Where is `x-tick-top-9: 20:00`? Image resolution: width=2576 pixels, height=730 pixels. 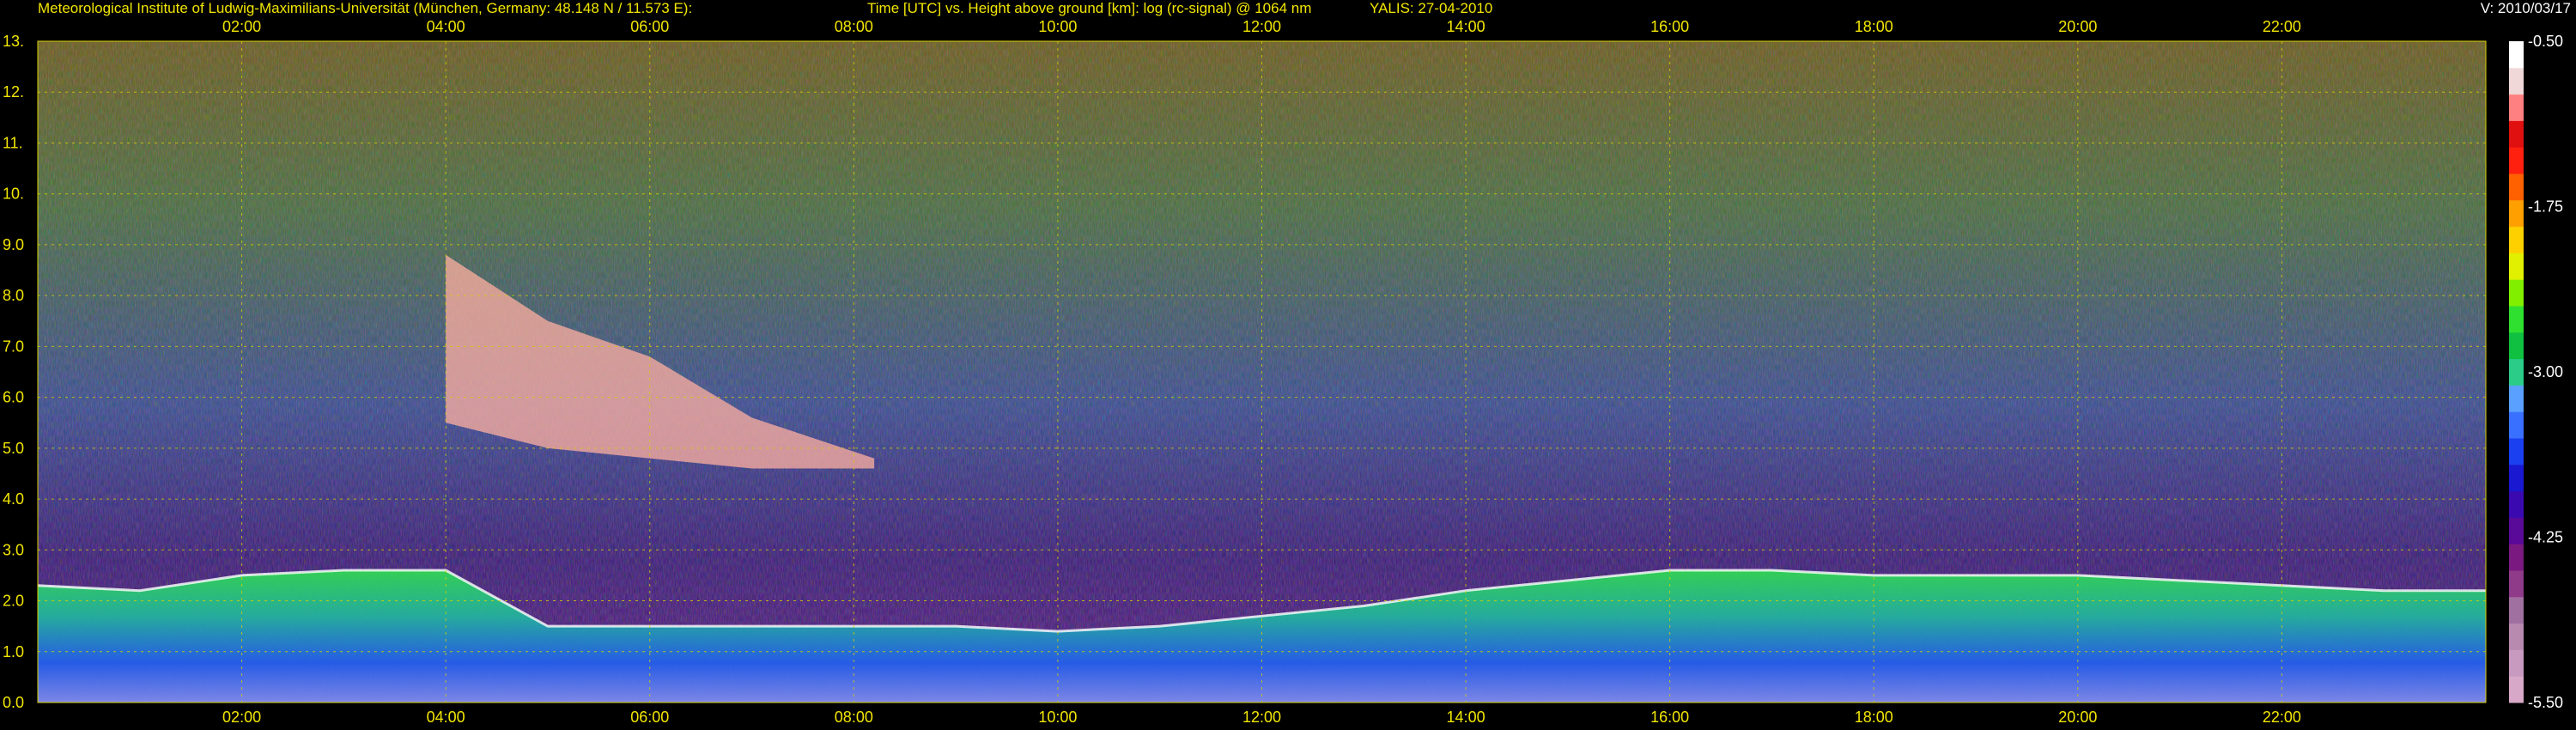 x-tick-top-9: 20:00 is located at coordinates (2077, 26).